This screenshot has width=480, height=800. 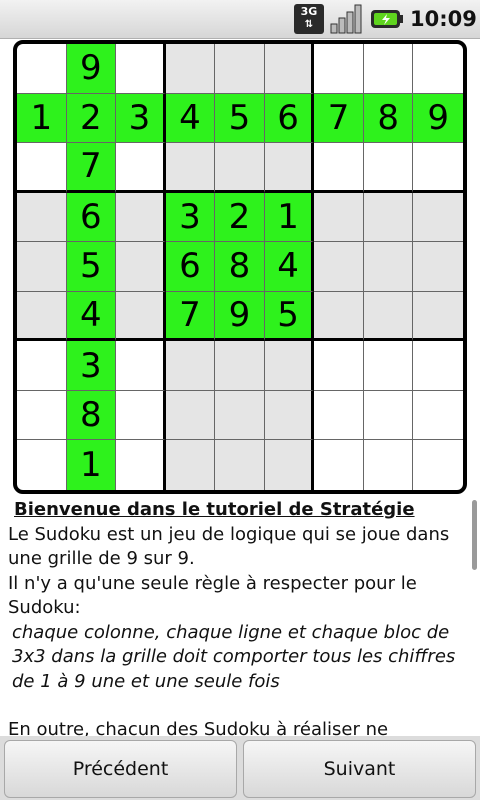 I want to click on sudoku-cell-r9c7, so click(x=339, y=465).